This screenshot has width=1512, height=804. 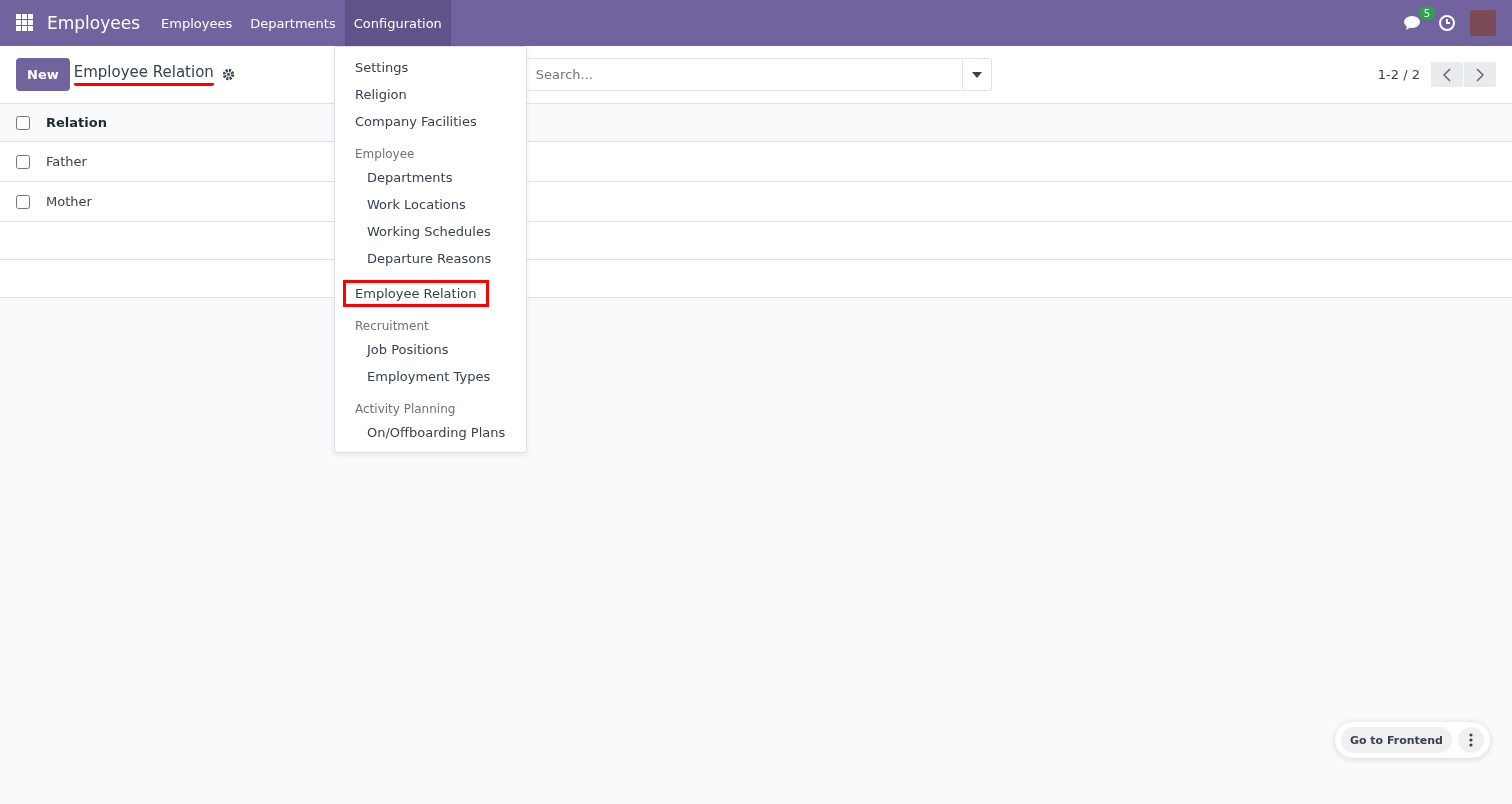 What do you see at coordinates (197, 23) in the screenshot?
I see `nav-menu-item: Employees` at bounding box center [197, 23].